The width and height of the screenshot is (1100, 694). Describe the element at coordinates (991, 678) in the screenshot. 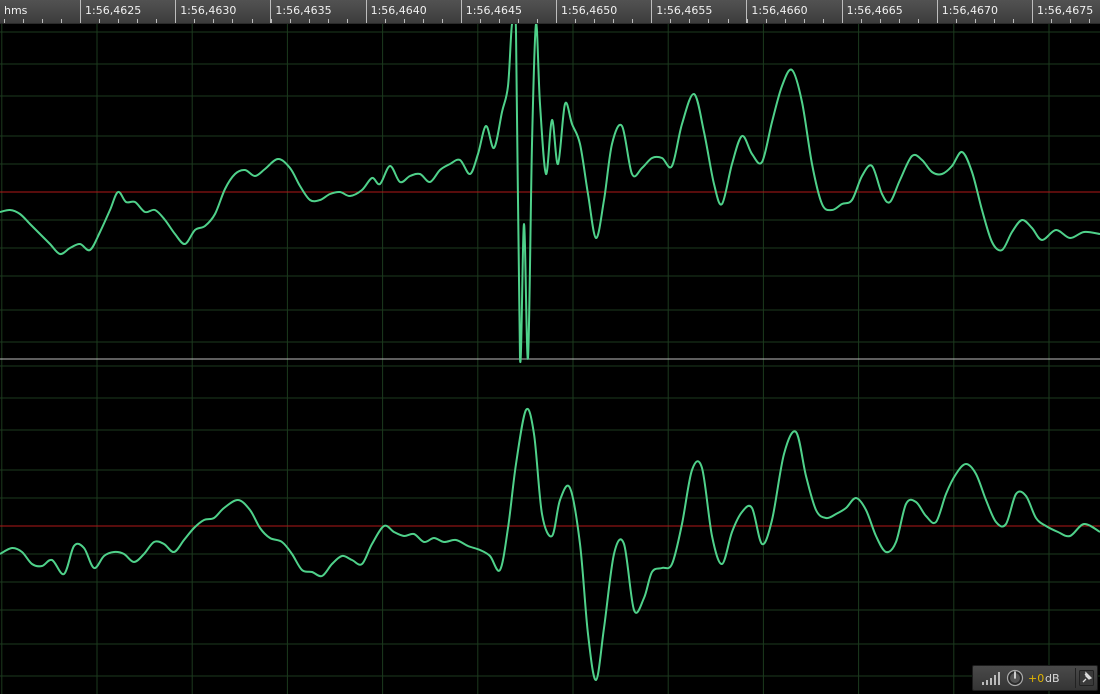

I see `signal-bars-icon` at that location.